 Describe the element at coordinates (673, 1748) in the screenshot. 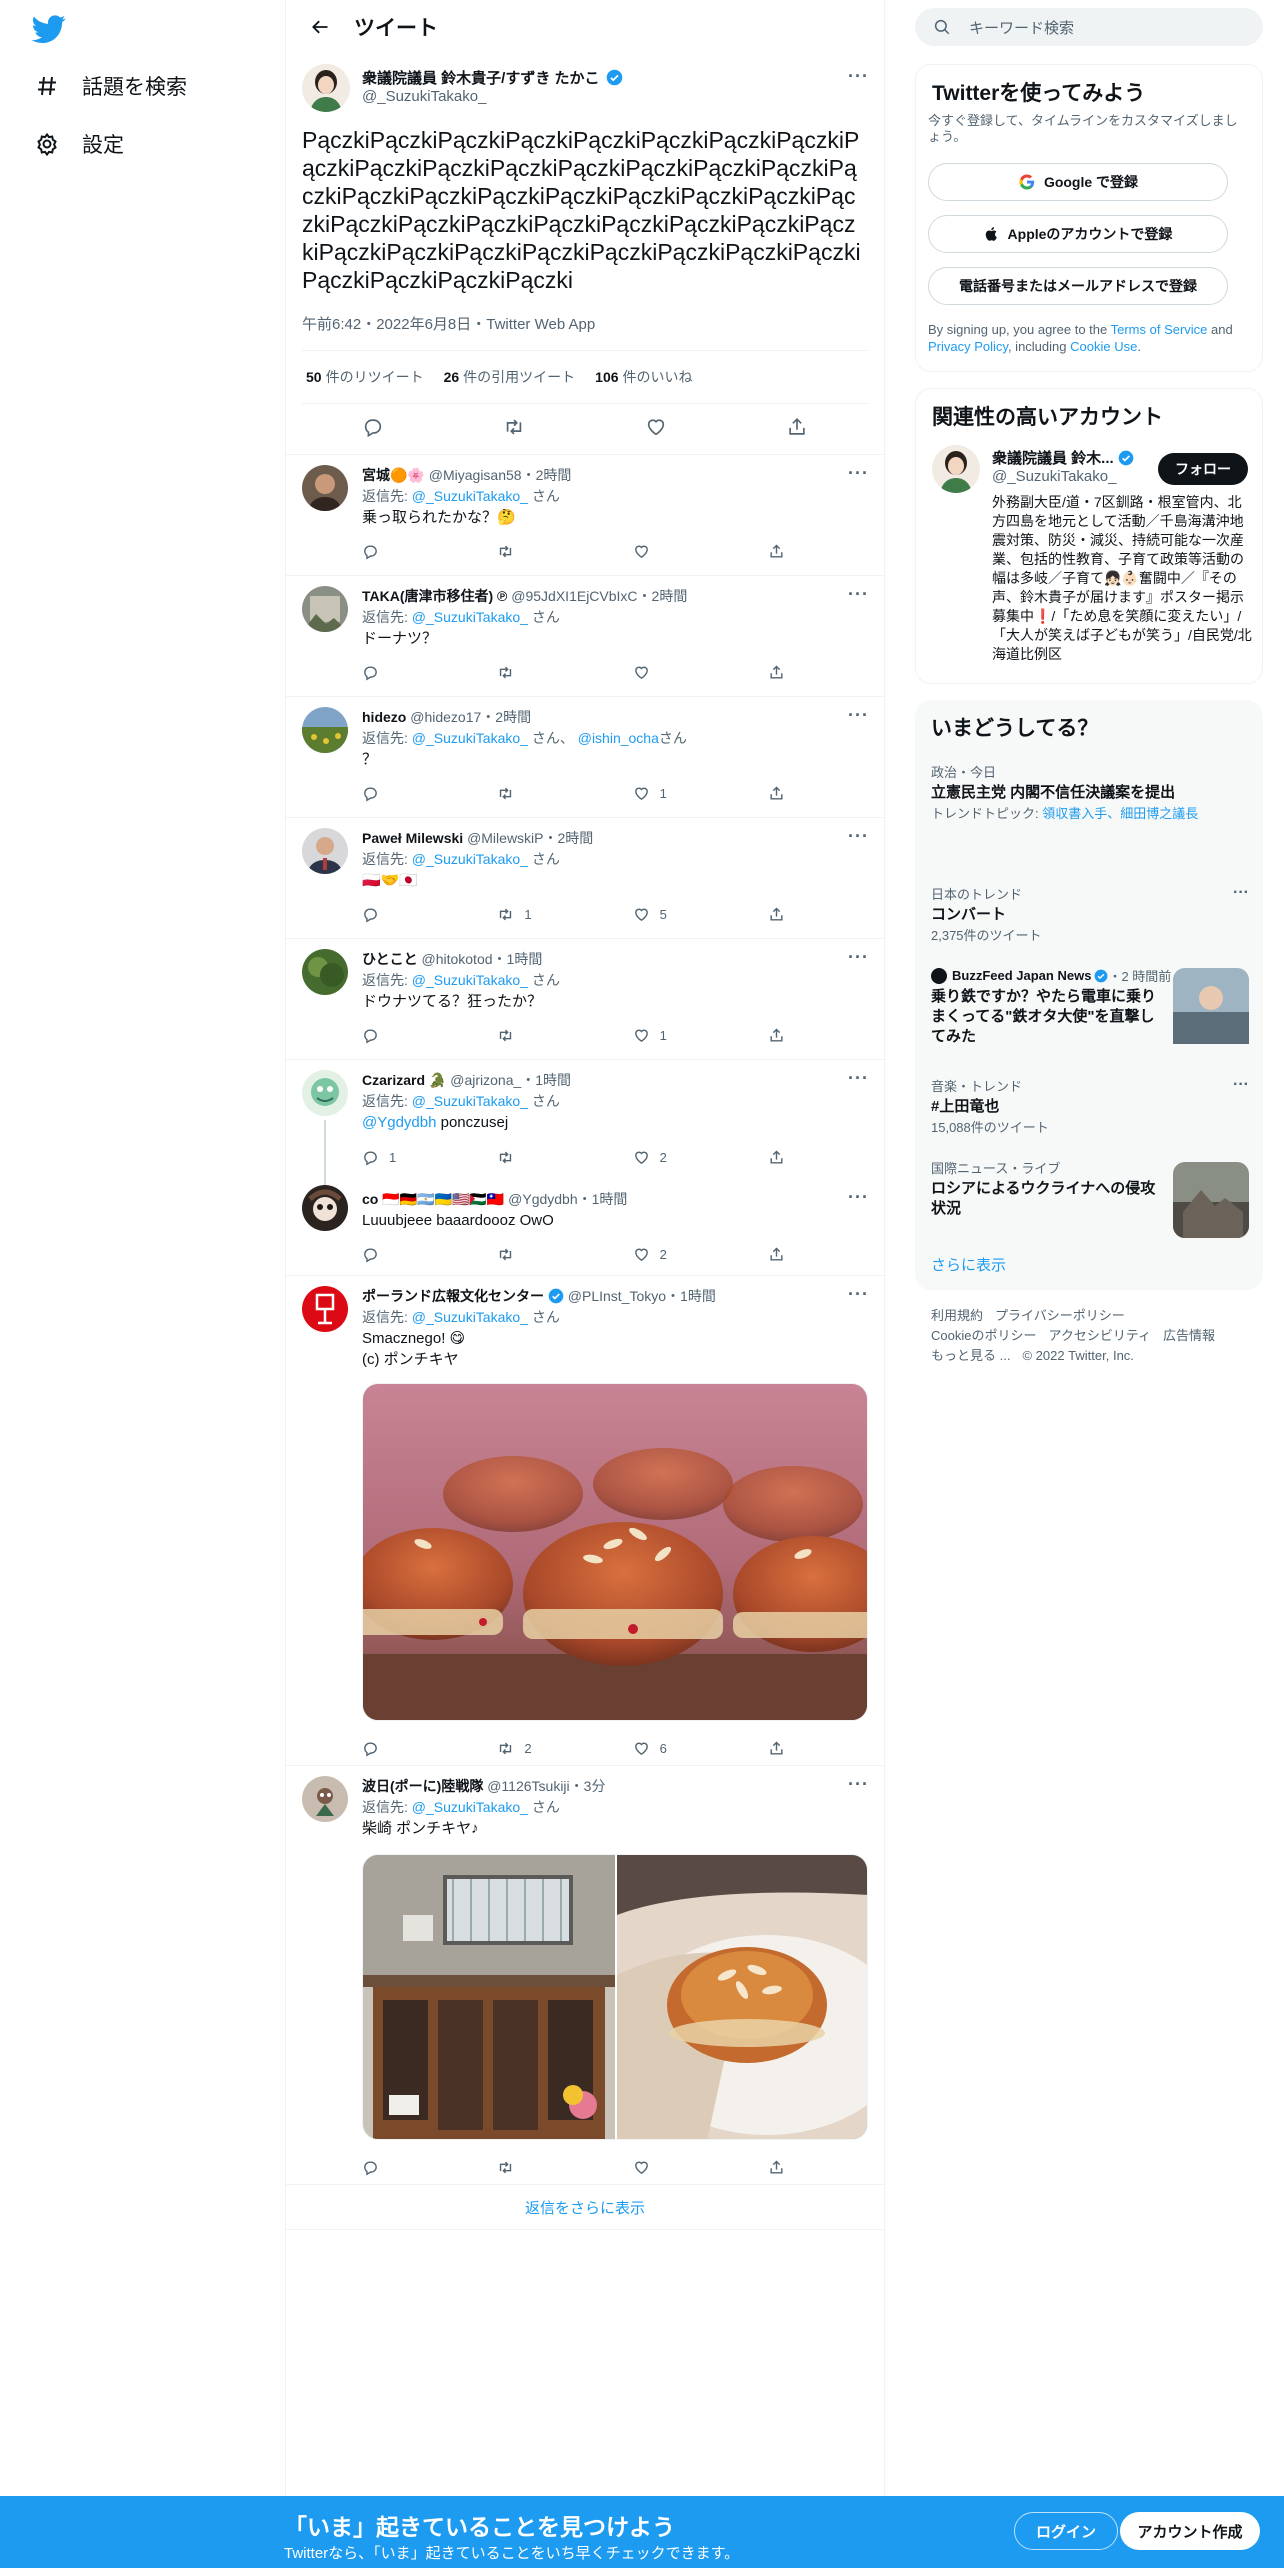

I see `like-button: 6` at that location.